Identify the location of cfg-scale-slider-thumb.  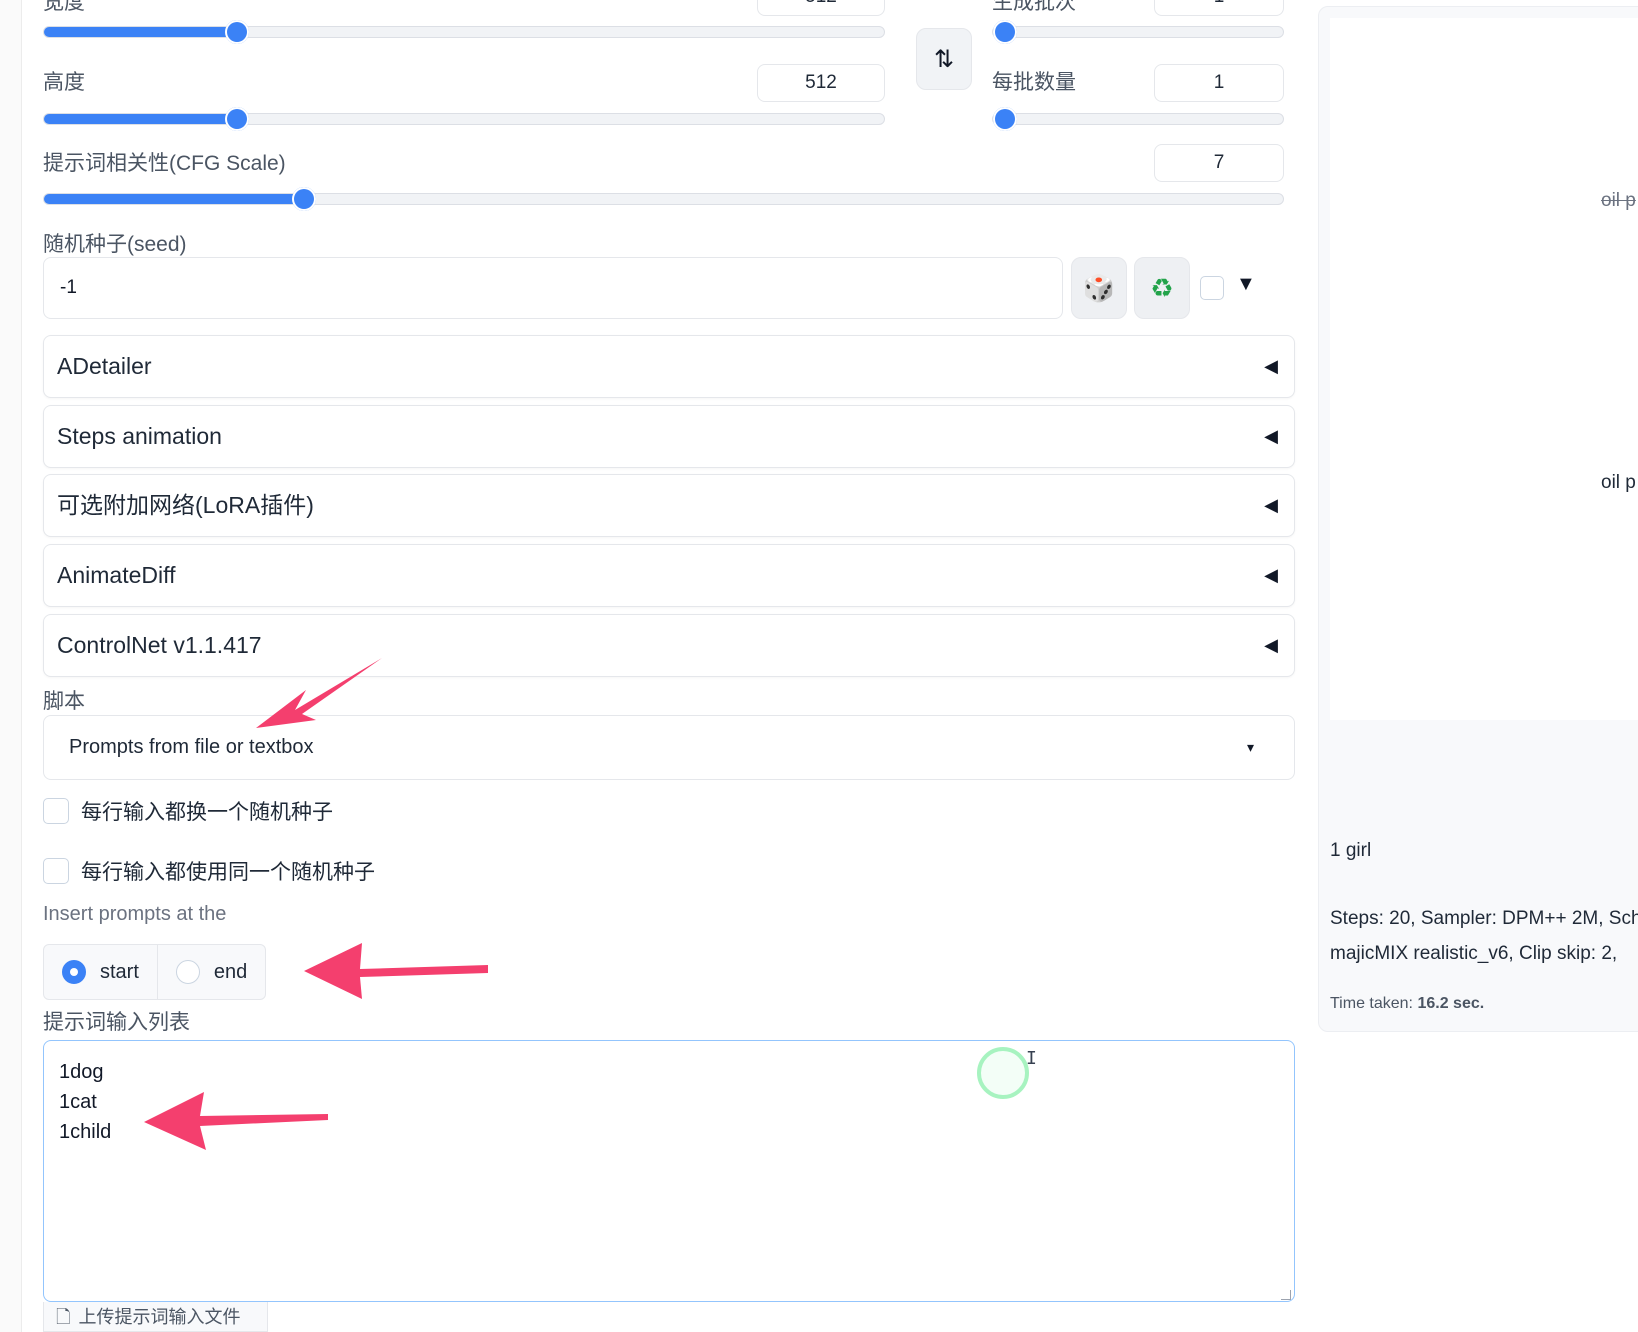
(304, 199).